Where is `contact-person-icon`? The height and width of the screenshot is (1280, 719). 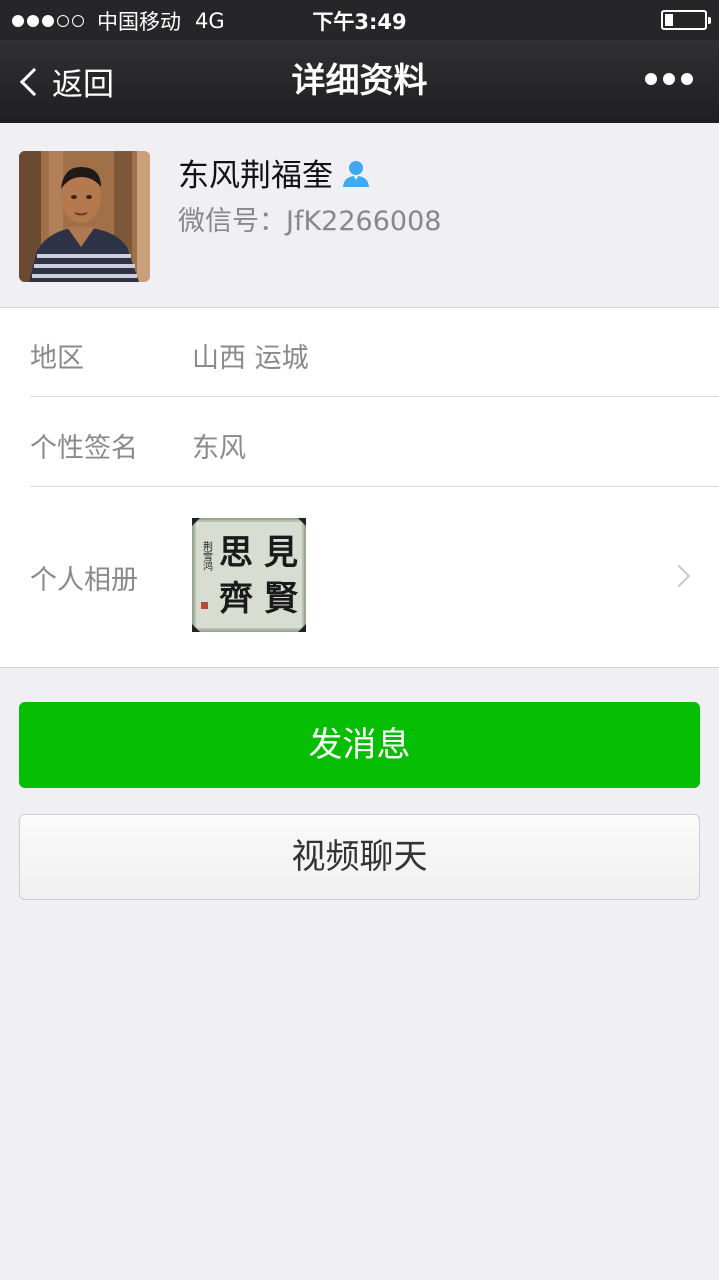
contact-person-icon is located at coordinates (356, 173).